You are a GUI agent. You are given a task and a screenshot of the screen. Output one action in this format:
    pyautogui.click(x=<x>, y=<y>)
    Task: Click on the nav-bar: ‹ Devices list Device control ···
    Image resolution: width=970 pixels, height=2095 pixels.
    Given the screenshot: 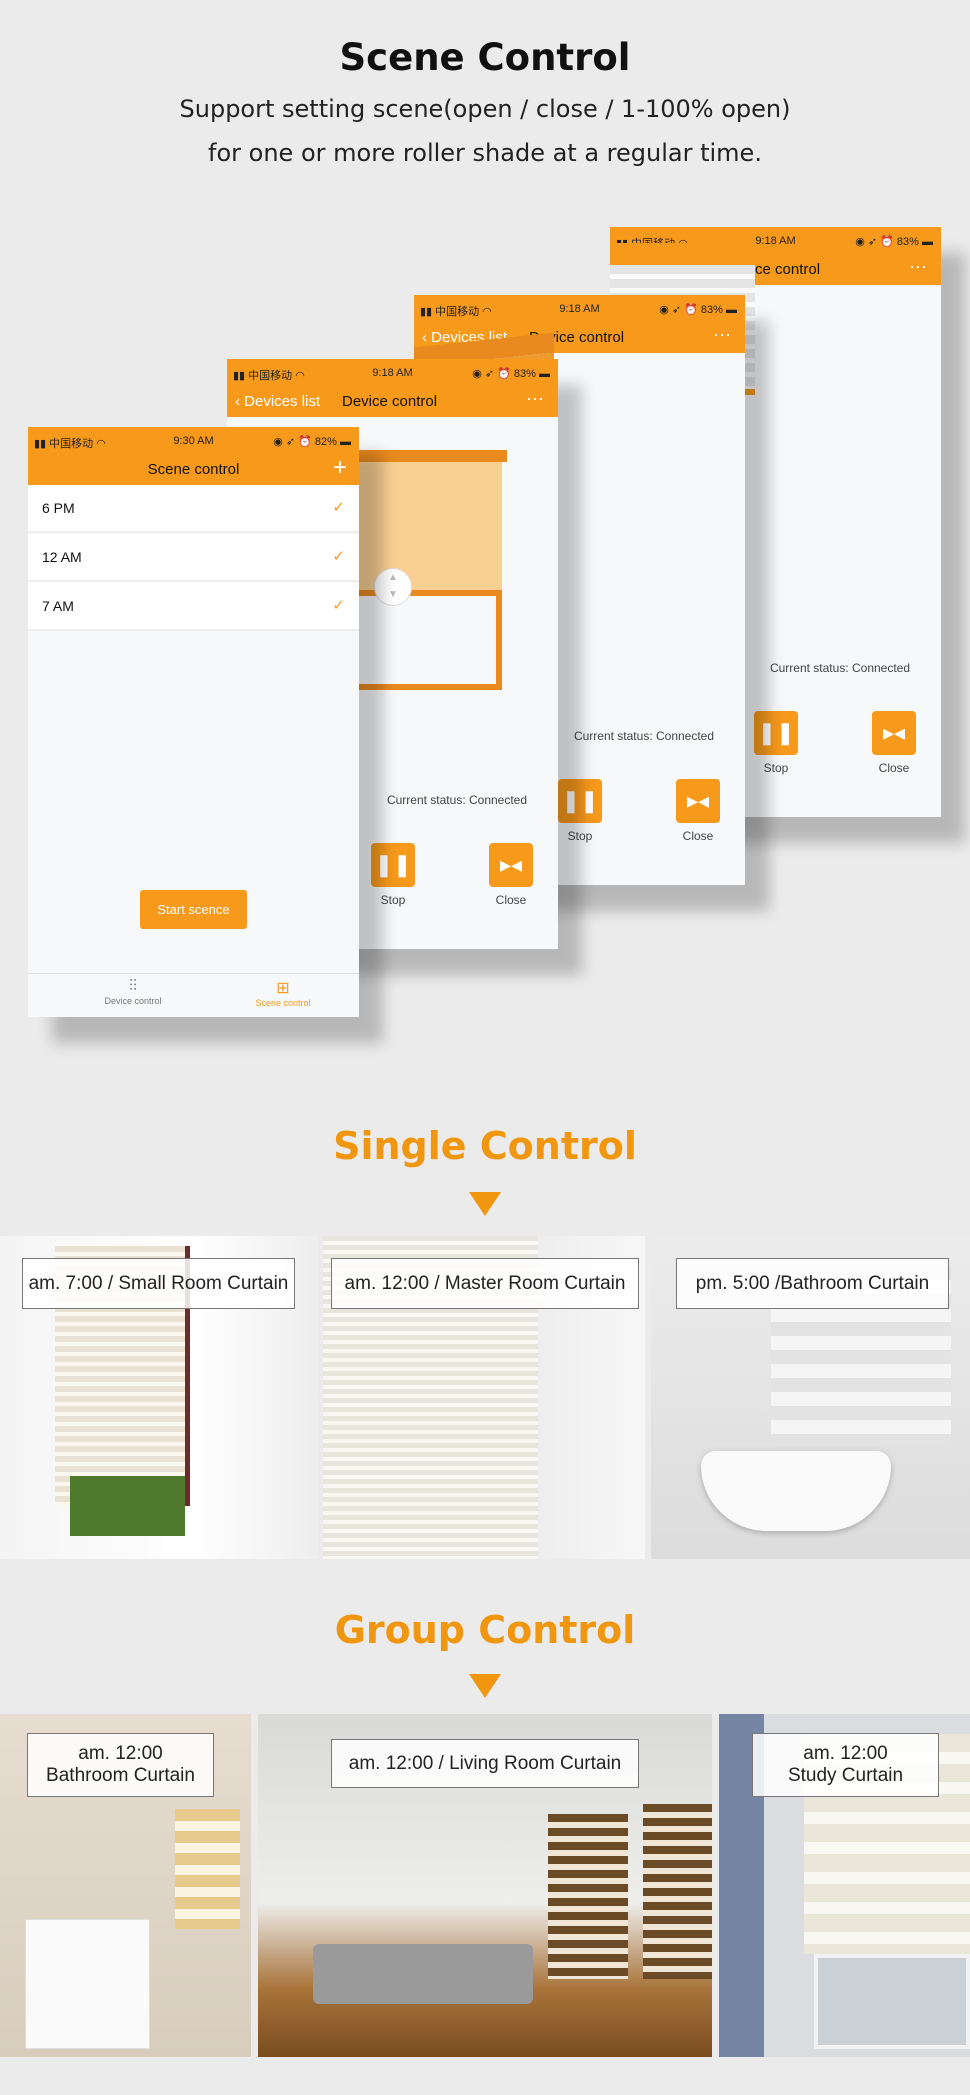 What is the action you would take?
    pyautogui.click(x=392, y=402)
    